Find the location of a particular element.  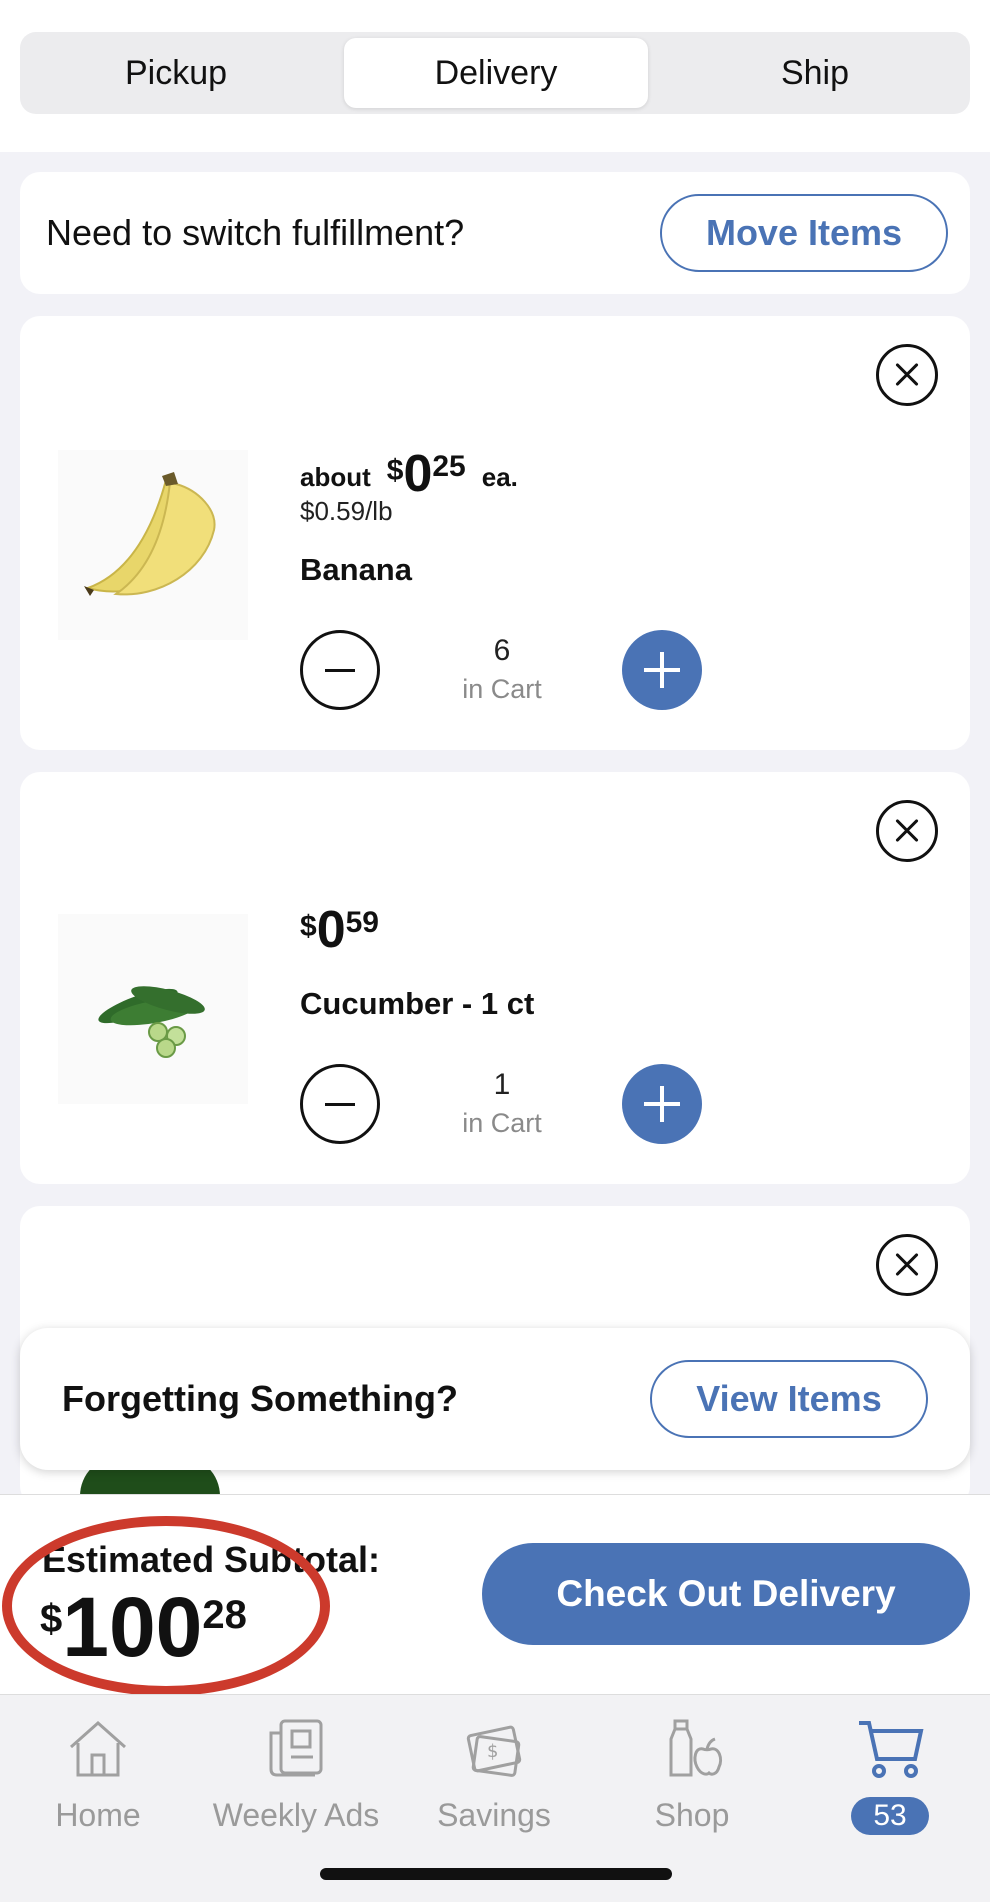

switch-fulfillment-card: Need to switch fulfillment? Move Items is located at coordinates (495, 233).